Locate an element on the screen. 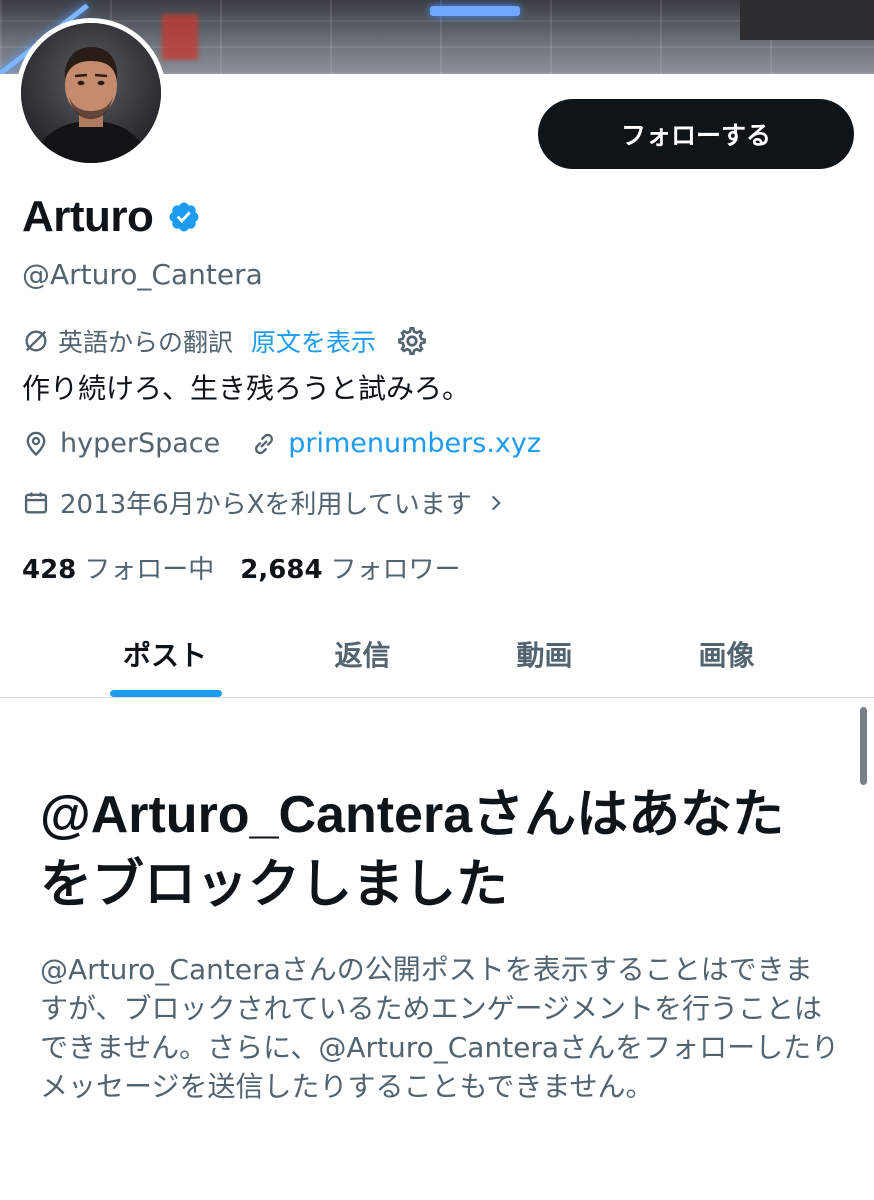 Image resolution: width=874 pixels, height=1200 pixels. translation-note-row: 英語からの翻訳 原文を表示 is located at coordinates (225, 341).